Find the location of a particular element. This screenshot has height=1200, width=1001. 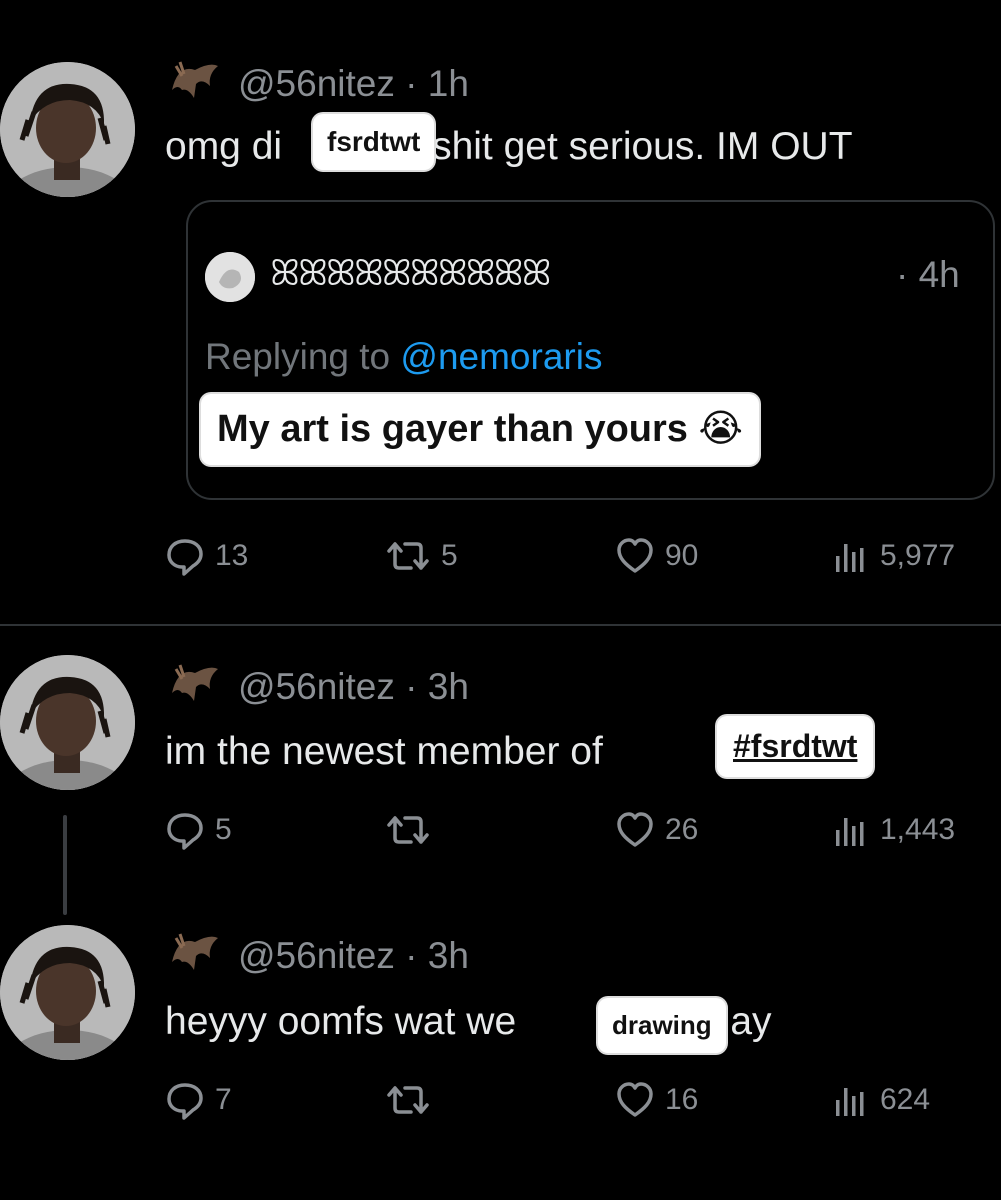

like-button: 16 is located at coordinates (656, 1100).